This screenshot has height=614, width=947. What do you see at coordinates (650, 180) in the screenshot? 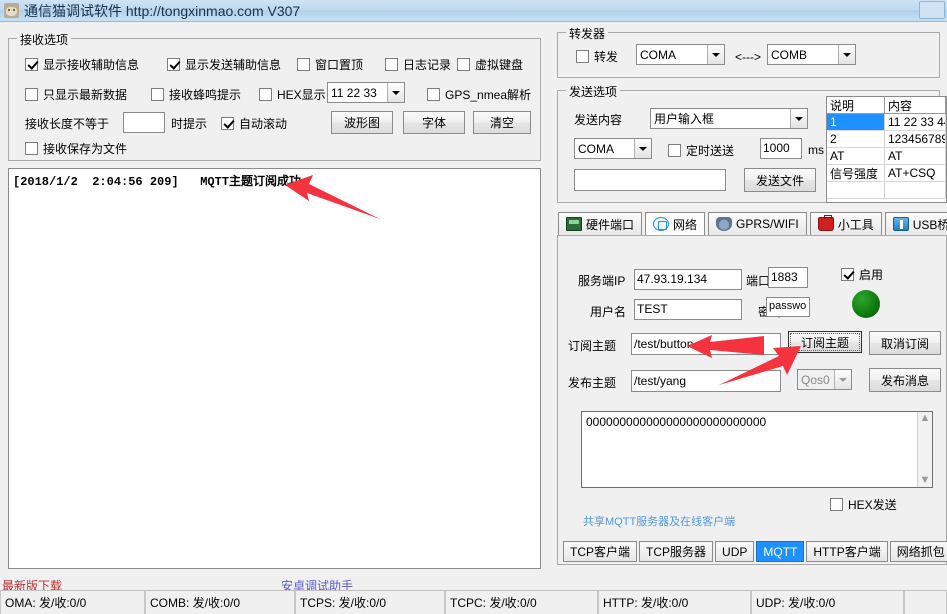
I see `send-file-path-input` at bounding box center [650, 180].